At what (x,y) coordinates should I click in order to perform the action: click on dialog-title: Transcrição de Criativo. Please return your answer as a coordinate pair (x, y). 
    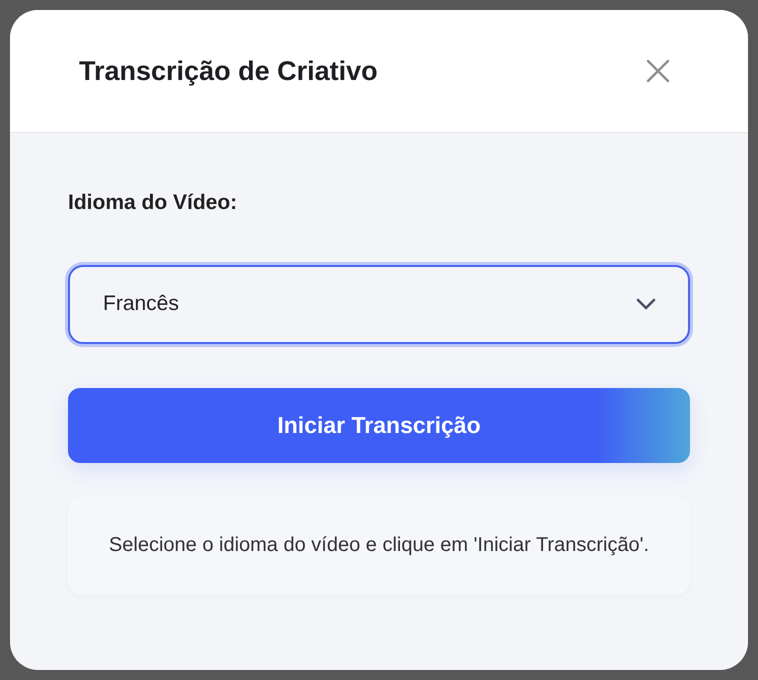
    Looking at the image, I should click on (228, 71).